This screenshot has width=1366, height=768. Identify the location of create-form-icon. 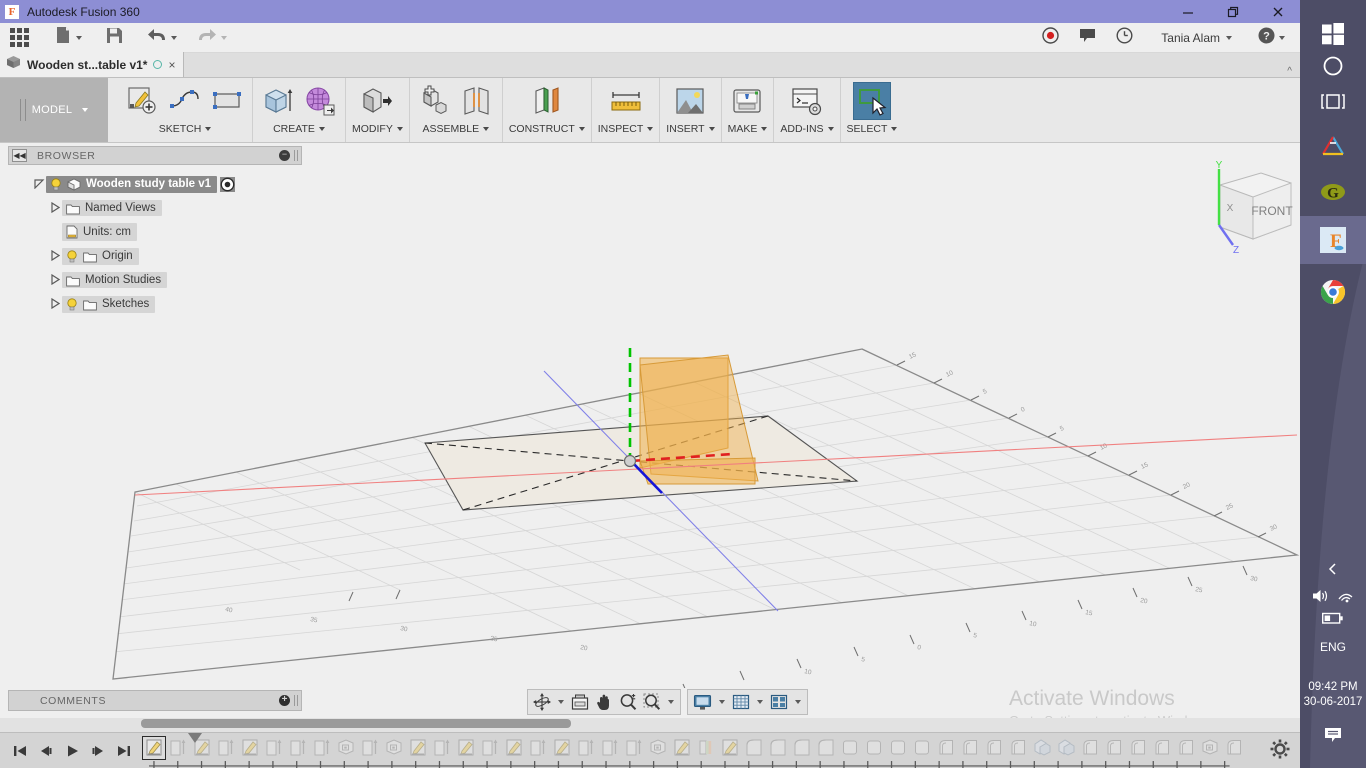
(320, 101).